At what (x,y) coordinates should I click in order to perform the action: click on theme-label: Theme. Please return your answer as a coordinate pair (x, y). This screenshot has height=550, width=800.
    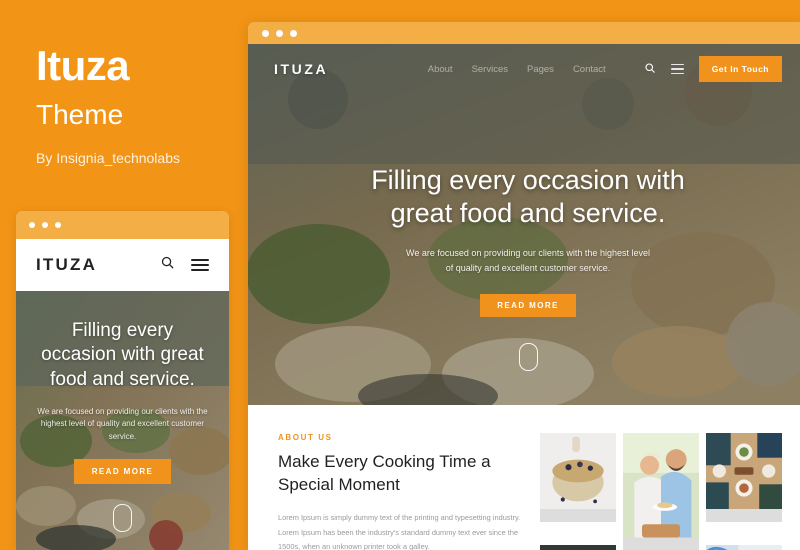
    Looking at the image, I should click on (80, 114).